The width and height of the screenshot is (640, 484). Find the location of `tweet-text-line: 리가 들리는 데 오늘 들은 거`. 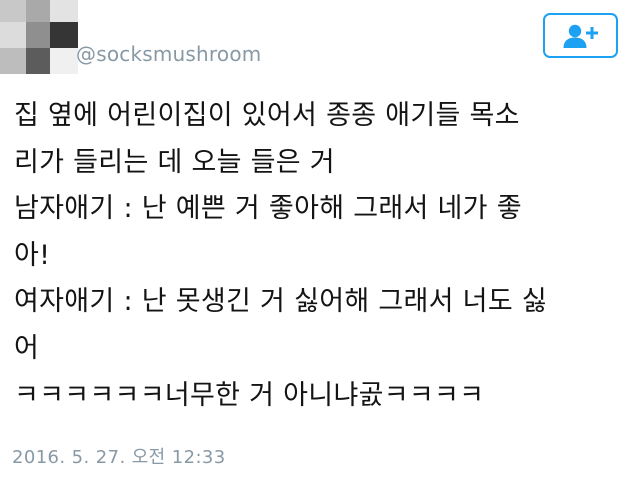

tweet-text-line: 리가 들리는 데 오늘 들은 거 is located at coordinates (174, 162).